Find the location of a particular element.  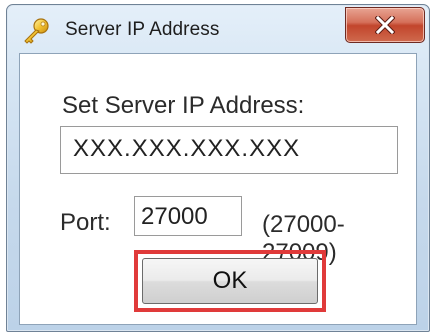

key-icon is located at coordinates (36, 31).